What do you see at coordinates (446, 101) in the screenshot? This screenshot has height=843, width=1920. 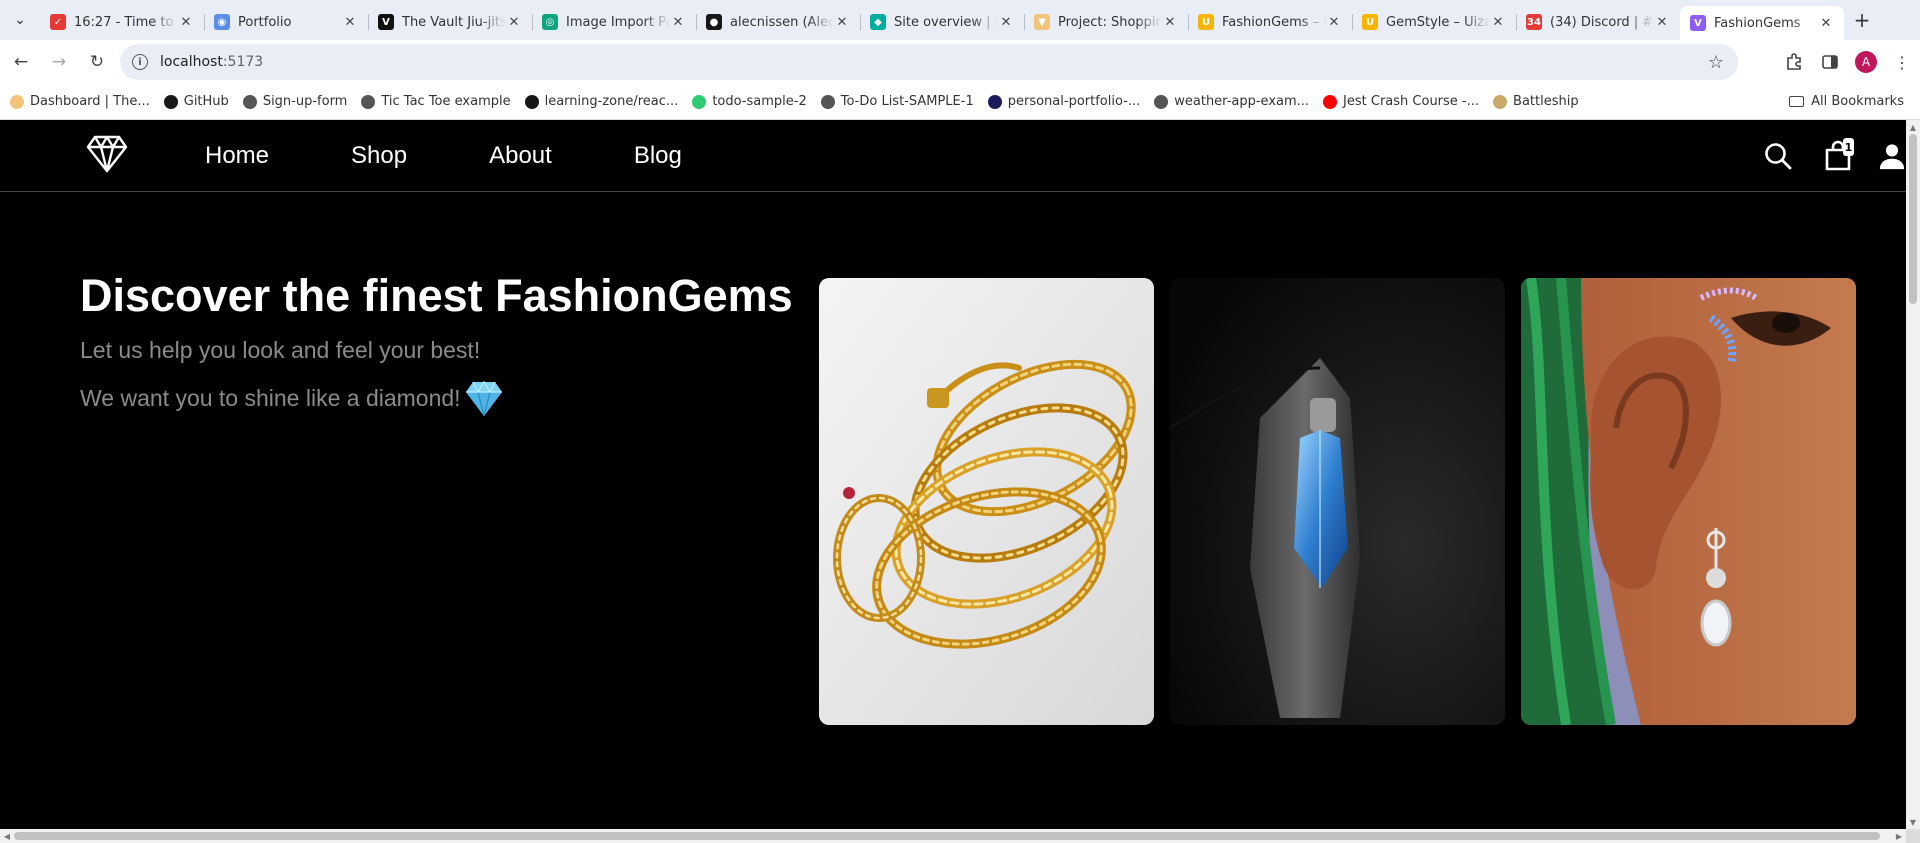 I see `bookmark-label: Tic Tac Toe example` at bounding box center [446, 101].